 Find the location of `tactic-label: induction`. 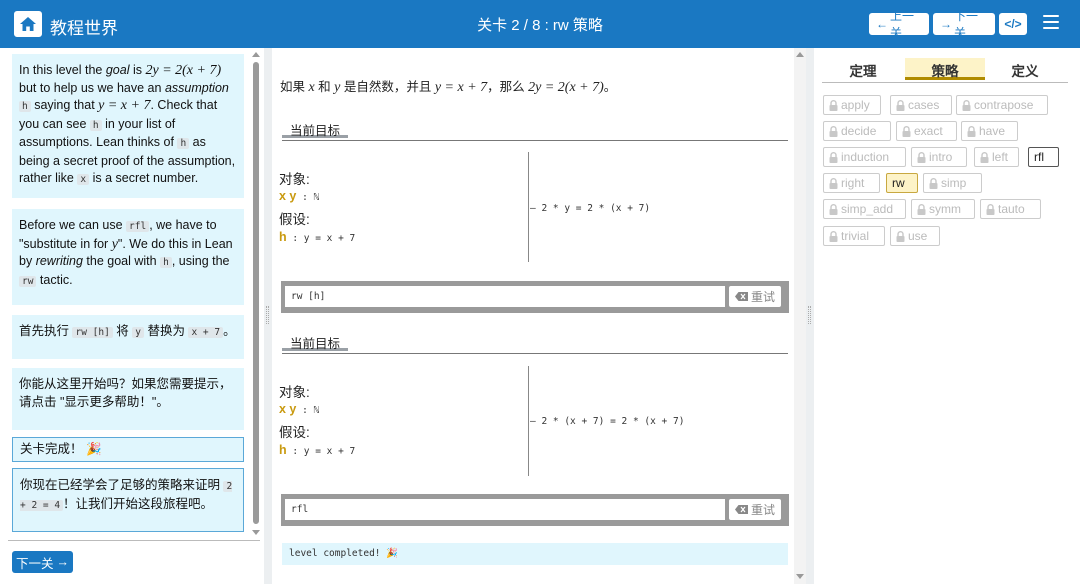

tactic-label: induction is located at coordinates (865, 157).